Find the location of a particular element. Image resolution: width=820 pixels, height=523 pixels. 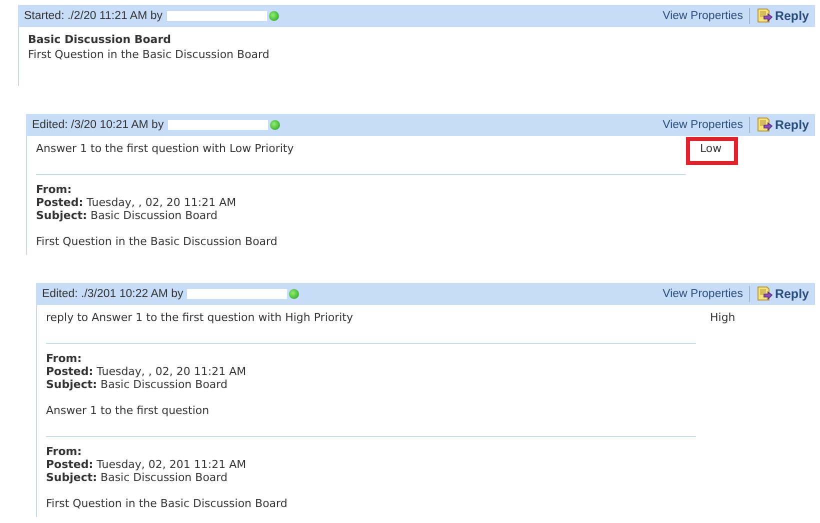

post-meta: Started: ./2/20 11:21 AM by is located at coordinates (93, 16).